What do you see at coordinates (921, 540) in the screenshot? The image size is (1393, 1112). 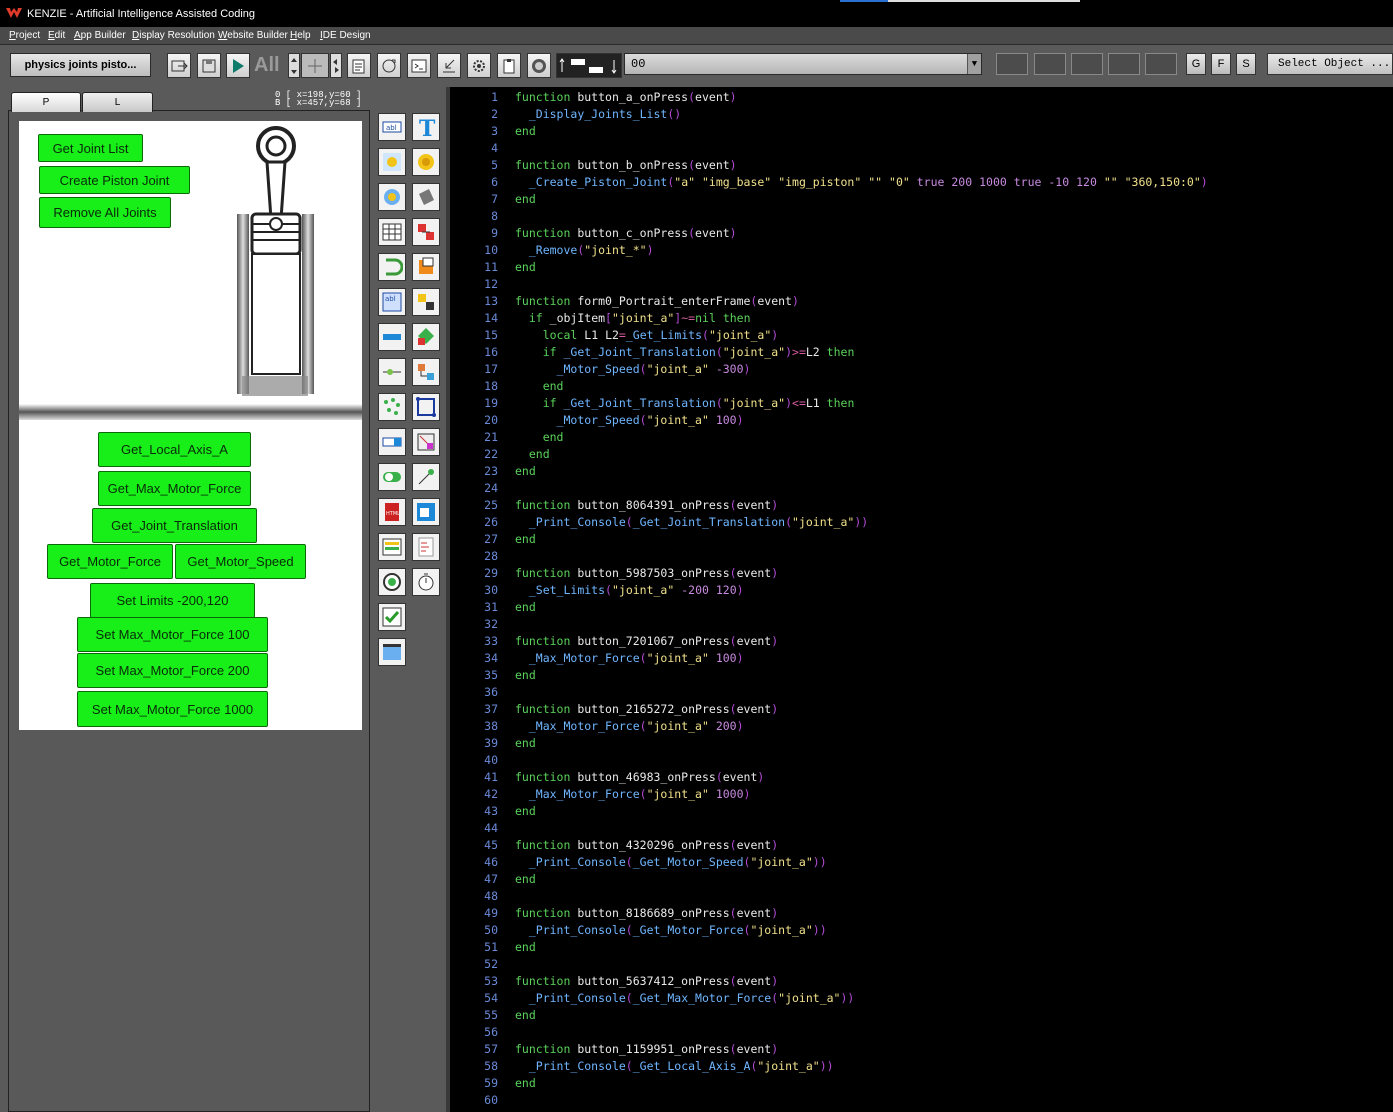 I see `code-line: 27 end` at bounding box center [921, 540].